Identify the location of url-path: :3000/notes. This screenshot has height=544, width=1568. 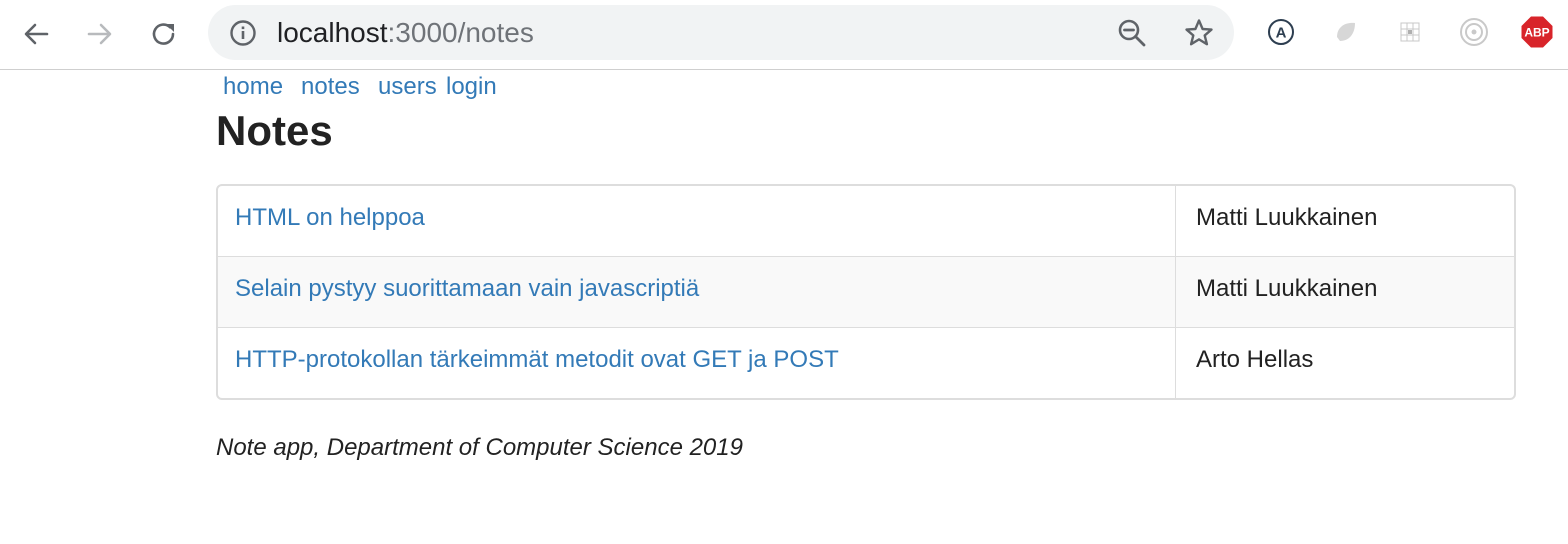
(460, 32).